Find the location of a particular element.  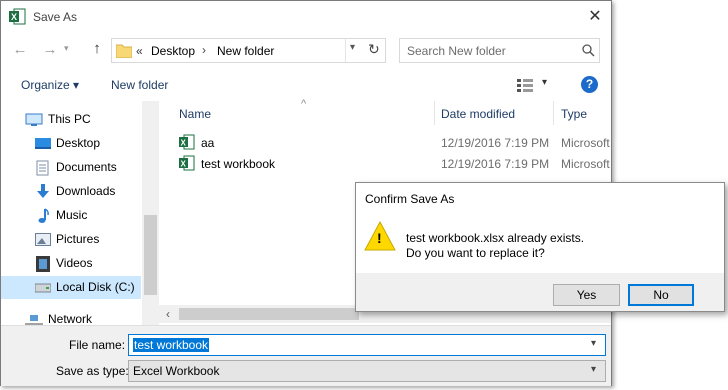

sidebar-item-network: Network is located at coordinates (71, 316).